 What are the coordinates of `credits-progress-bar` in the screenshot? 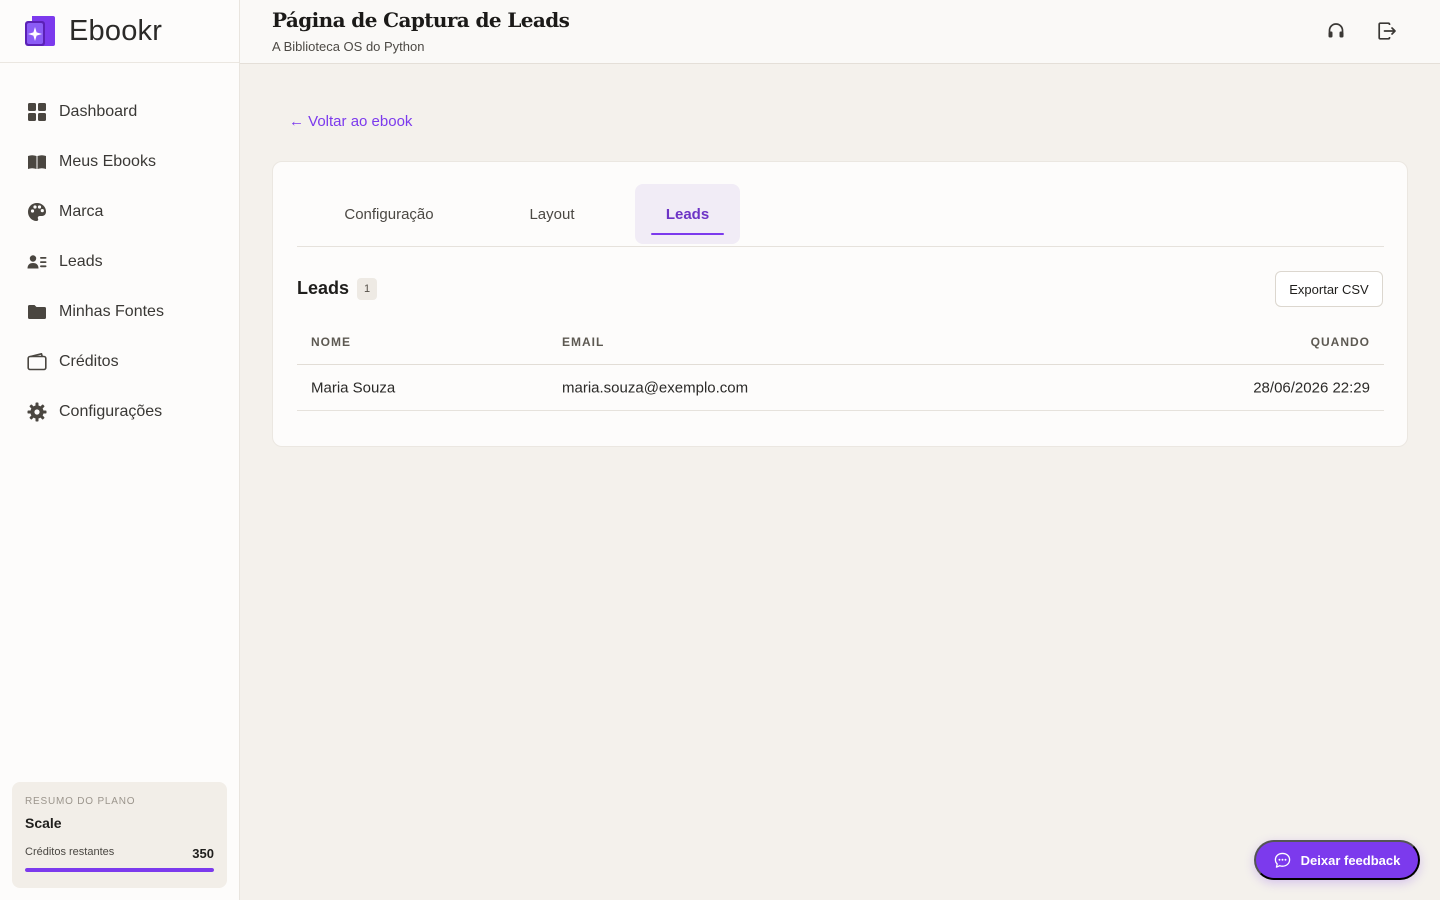 It's located at (119, 870).